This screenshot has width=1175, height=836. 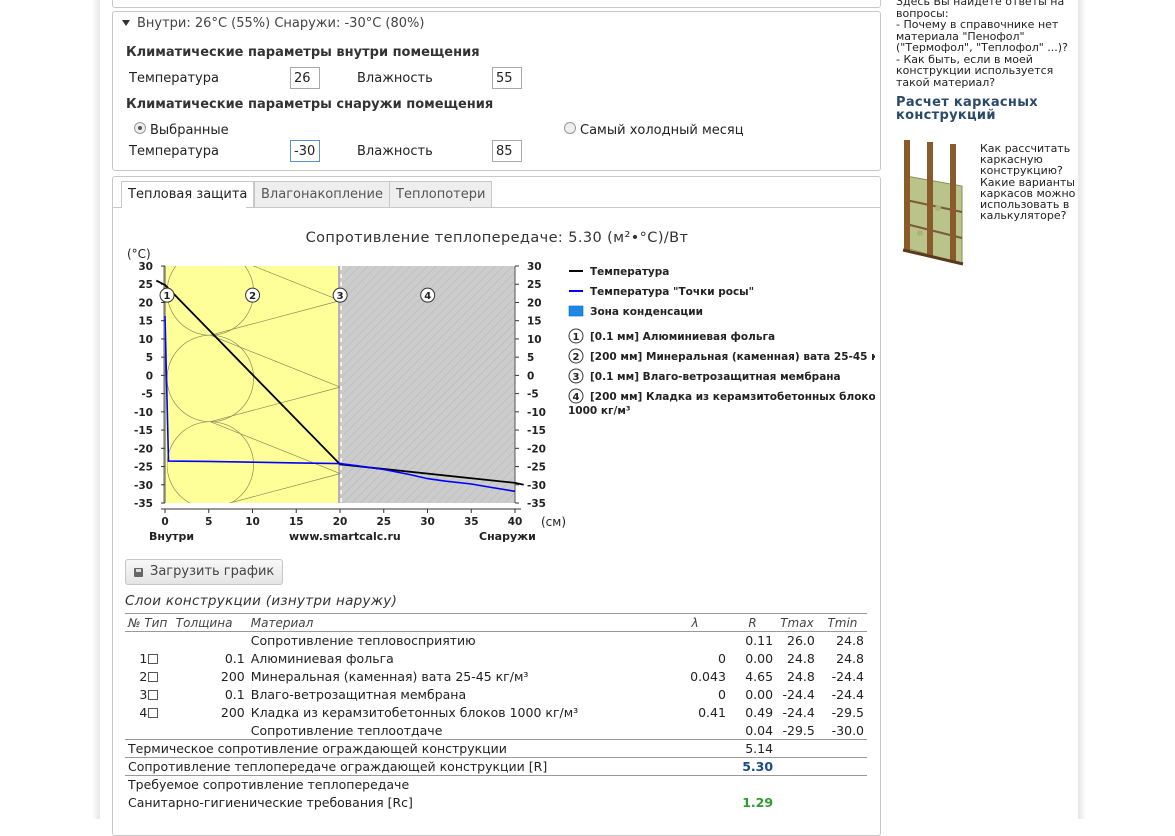 I want to click on sanitary-value: 1.29, so click(x=758, y=802).